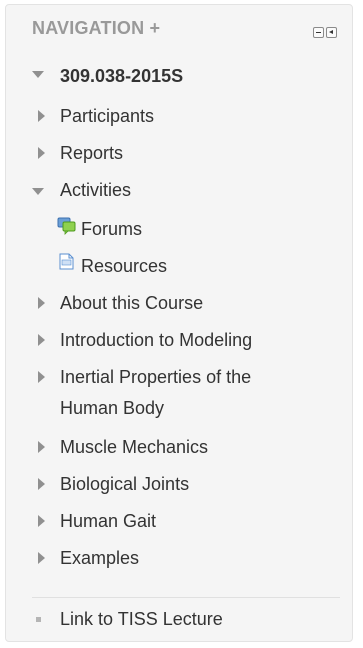 Image resolution: width=363 pixels, height=648 pixels. What do you see at coordinates (134, 447) in the screenshot?
I see `section-muscle-mechanics: Muscle Mechanics` at bounding box center [134, 447].